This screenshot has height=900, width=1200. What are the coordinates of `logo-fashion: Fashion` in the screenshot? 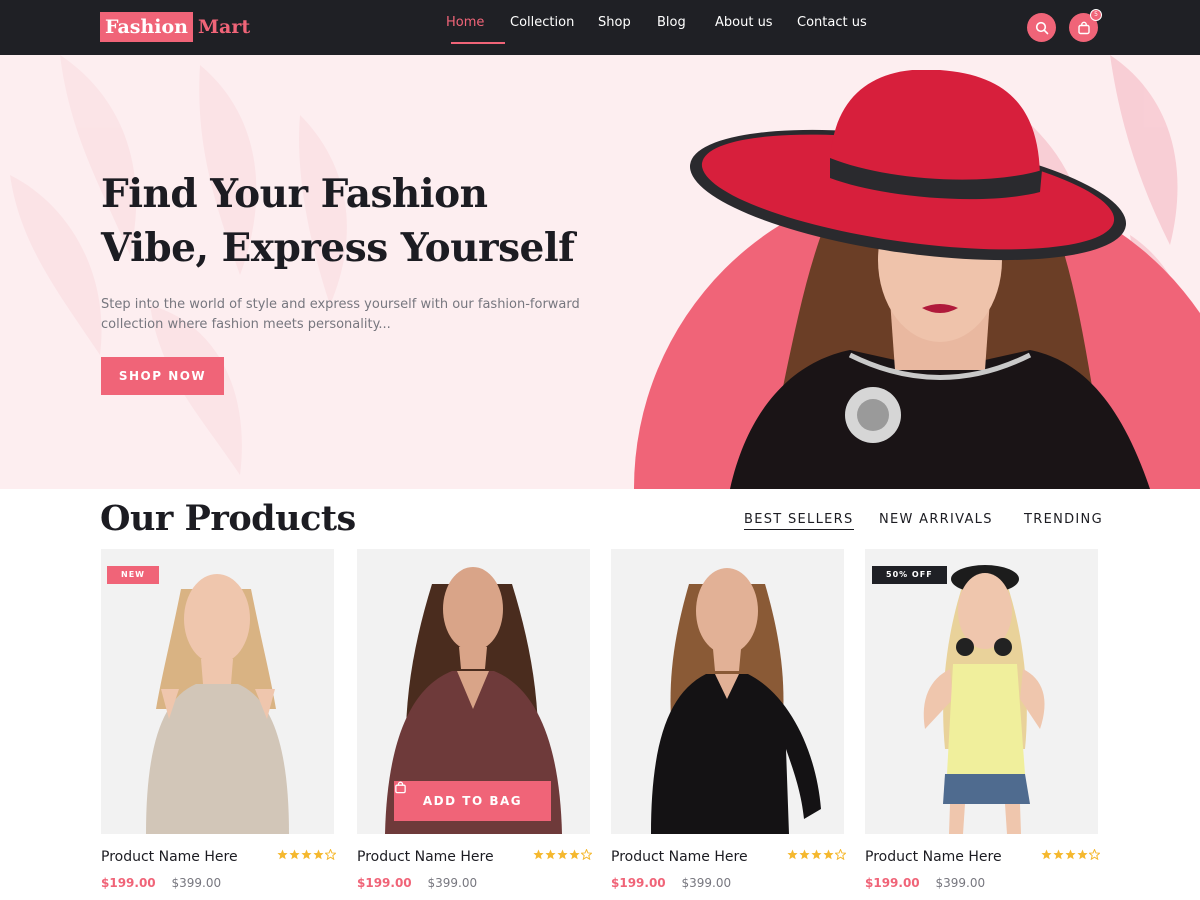 It's located at (146, 27).